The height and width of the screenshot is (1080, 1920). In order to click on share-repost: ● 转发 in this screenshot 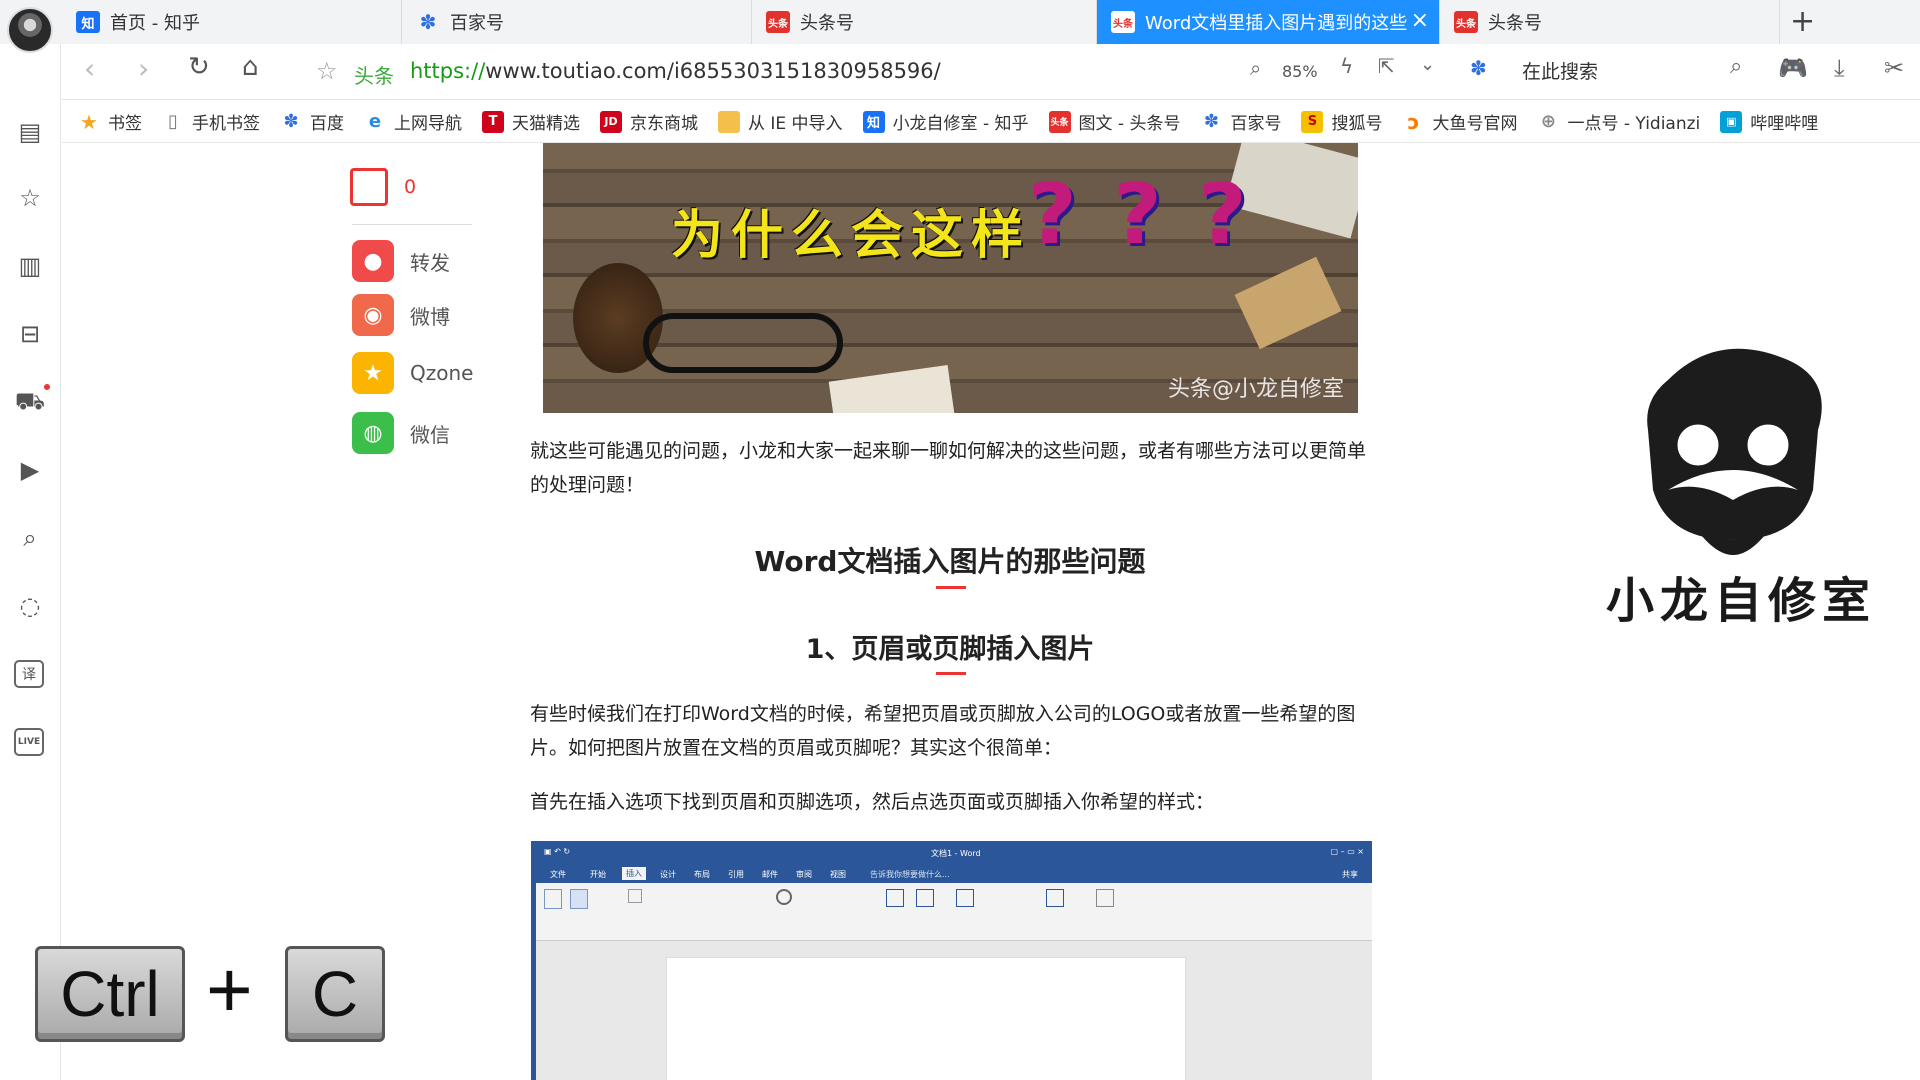, I will do `click(401, 261)`.